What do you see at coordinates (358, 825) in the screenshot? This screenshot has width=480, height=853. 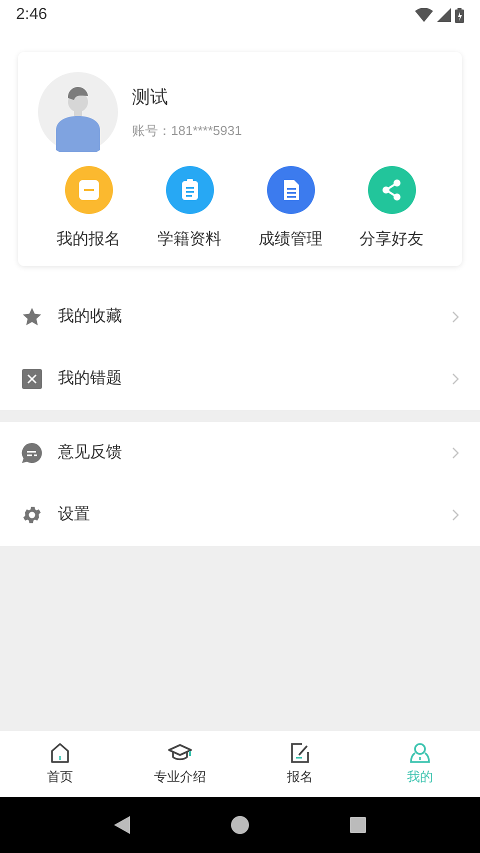 I see `recents-icon` at bounding box center [358, 825].